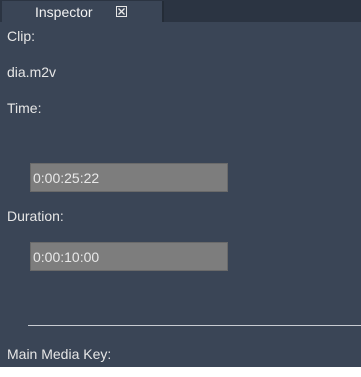 This screenshot has width=361, height=377. Describe the element at coordinates (64, 12) in the screenshot. I see `tab-inspector-label: Inspector` at that location.